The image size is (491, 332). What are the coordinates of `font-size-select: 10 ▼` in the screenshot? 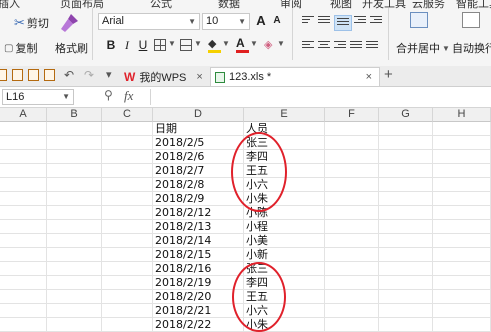 It's located at (226, 21).